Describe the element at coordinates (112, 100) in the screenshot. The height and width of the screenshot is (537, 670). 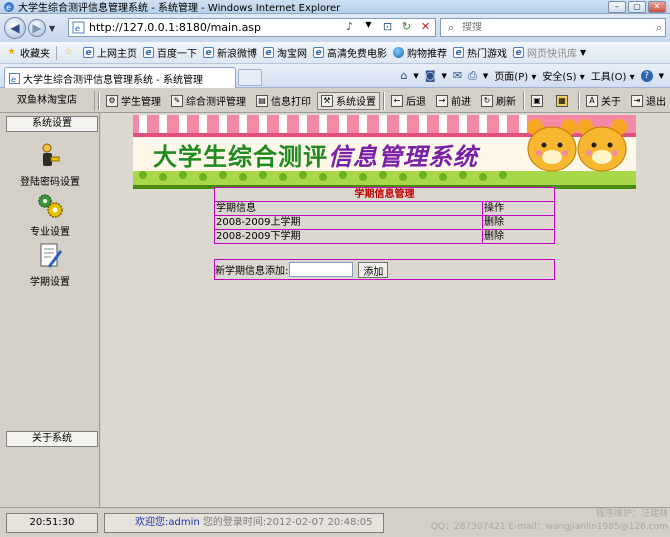
I see `student-icon: ⚙` at that location.